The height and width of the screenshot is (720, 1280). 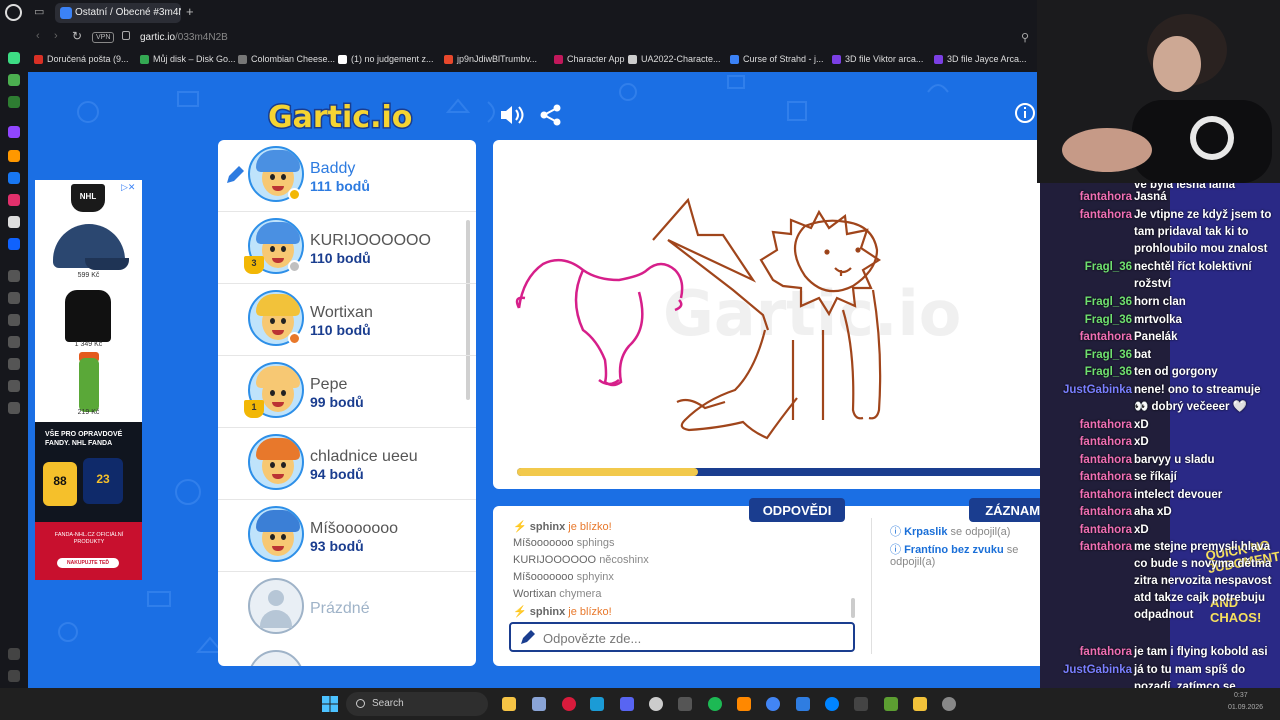 What do you see at coordinates (126, 35) in the screenshot?
I see `lock-icon` at bounding box center [126, 35].